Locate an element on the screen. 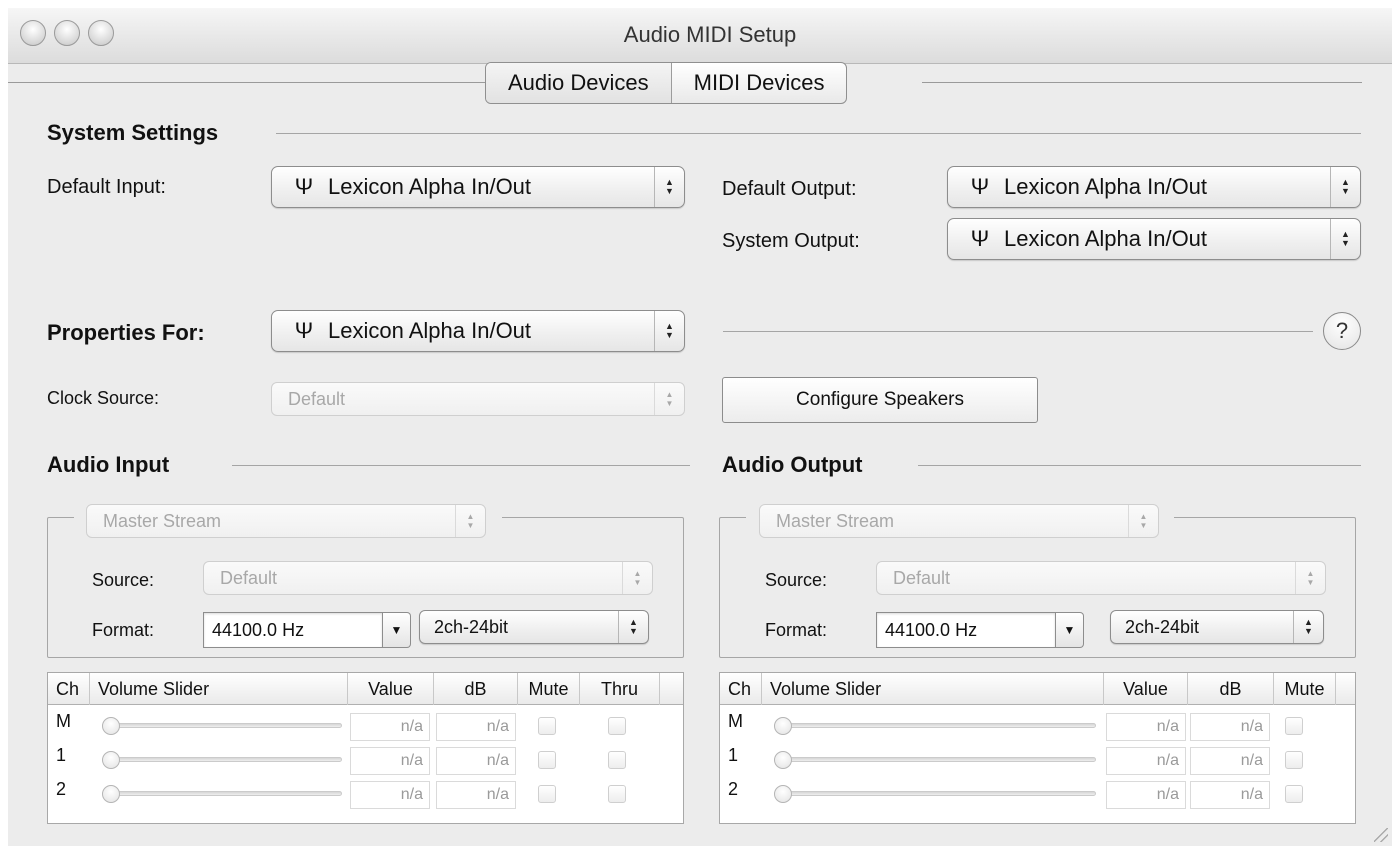  default-output-value: Lexicon Alpha In/Out is located at coordinates (1106, 186).